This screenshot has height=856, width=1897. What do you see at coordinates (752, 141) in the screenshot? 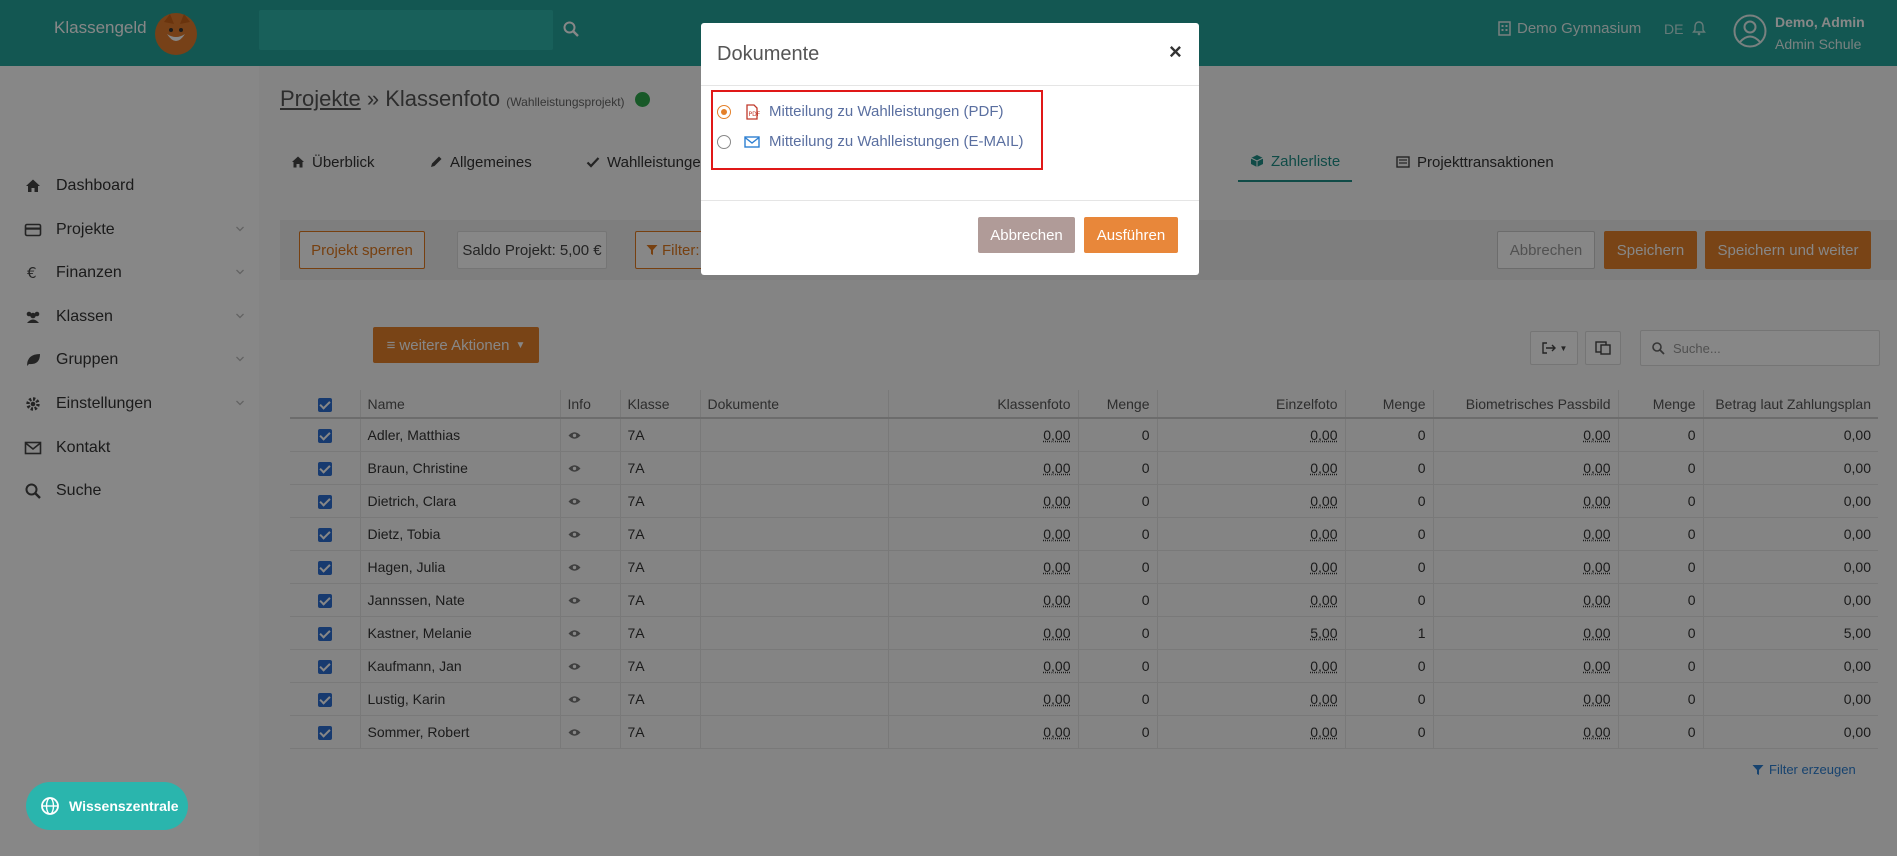
I see `envelope-icon` at bounding box center [752, 141].